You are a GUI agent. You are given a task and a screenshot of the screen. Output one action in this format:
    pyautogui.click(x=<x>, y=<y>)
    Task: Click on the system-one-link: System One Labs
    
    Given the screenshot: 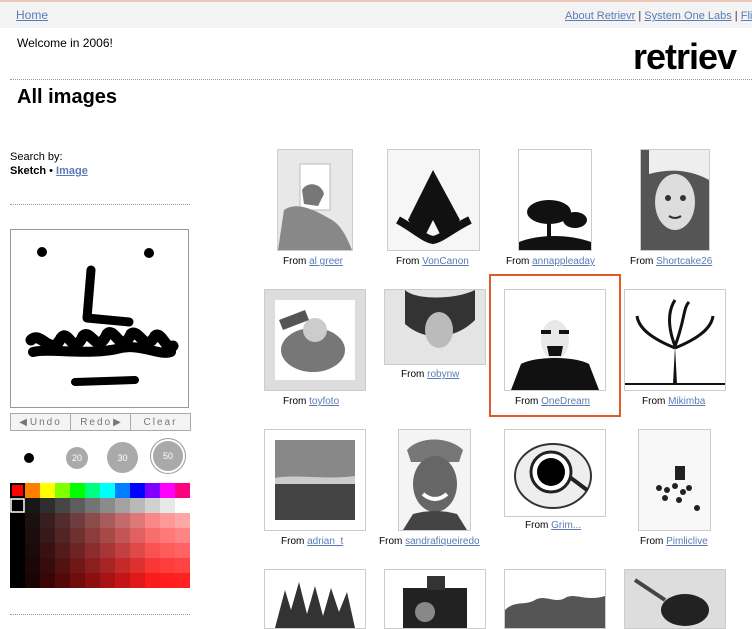 What is the action you would take?
    pyautogui.click(x=687, y=16)
    